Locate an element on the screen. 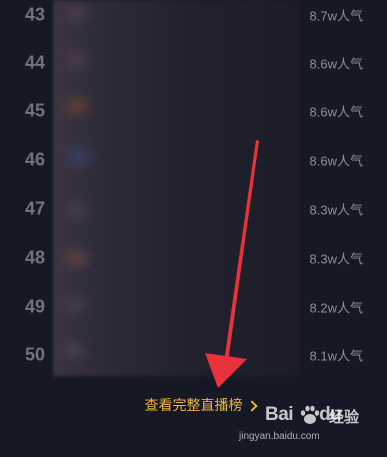 Image resolution: width=387 pixels, height=457 pixels. ranking-row: 50 8.1w人气 is located at coordinates (193, 354).